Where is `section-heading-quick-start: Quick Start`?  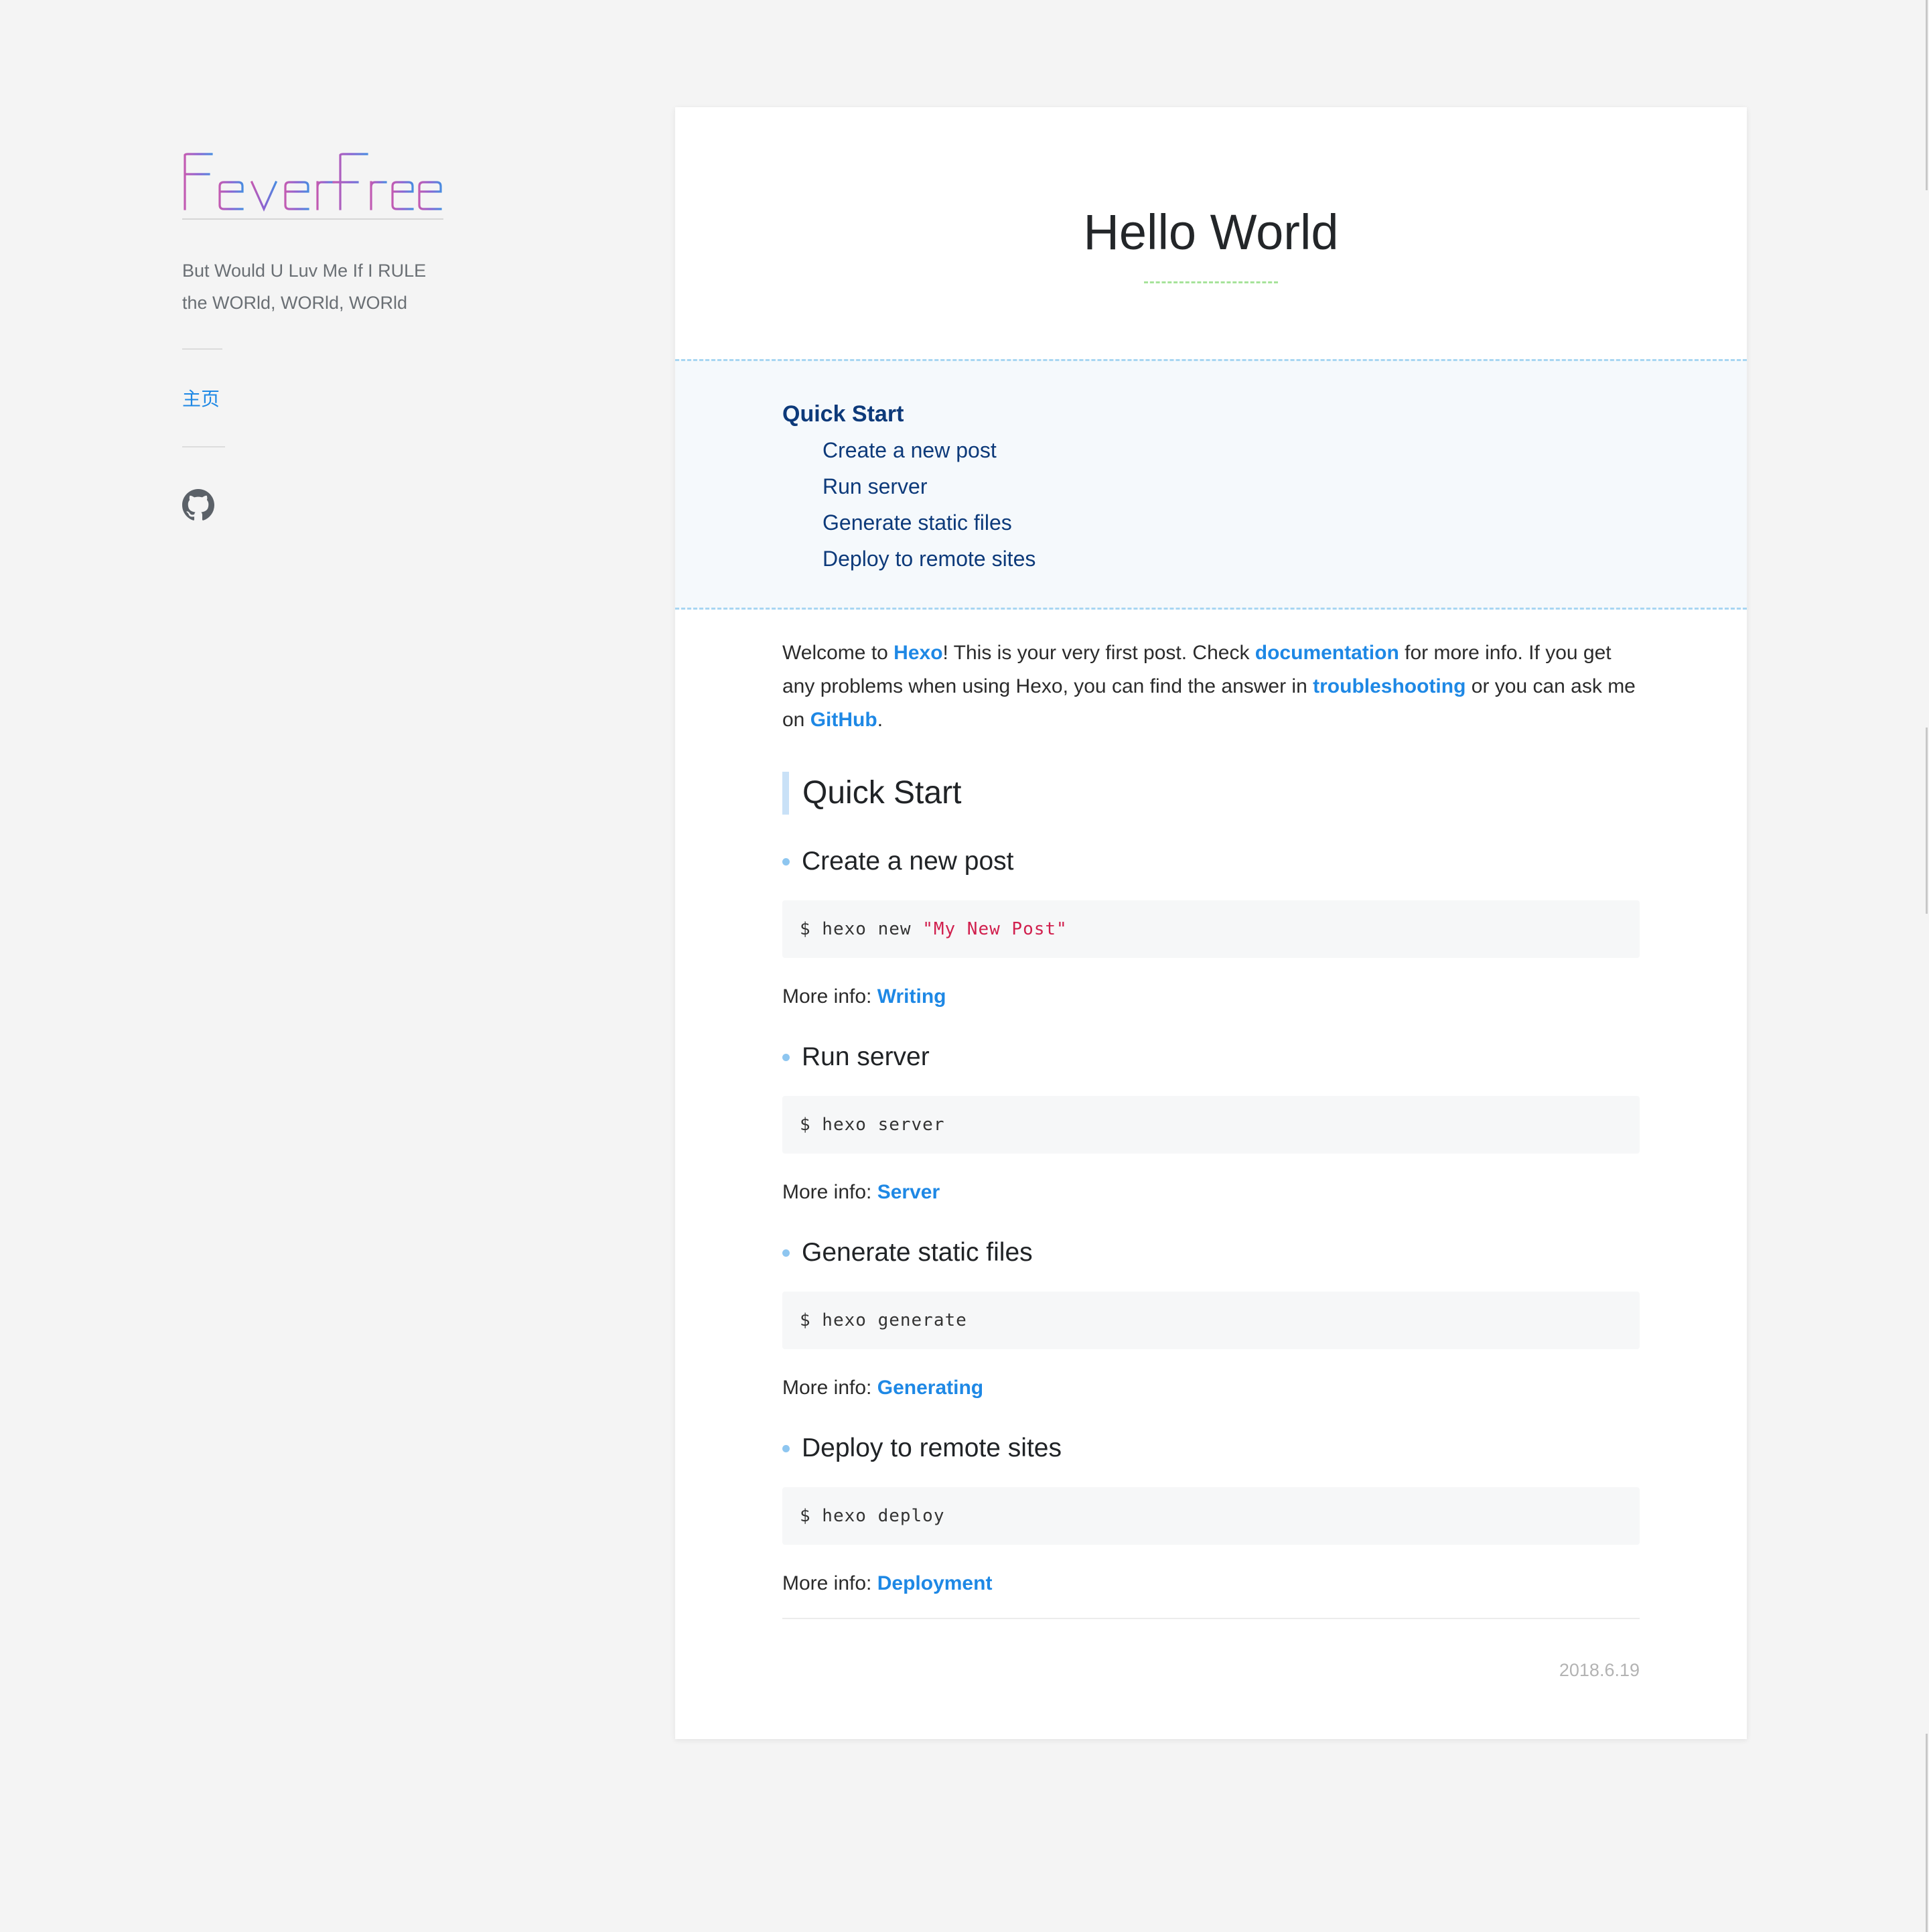
section-heading-quick-start: Quick Start is located at coordinates (1211, 793).